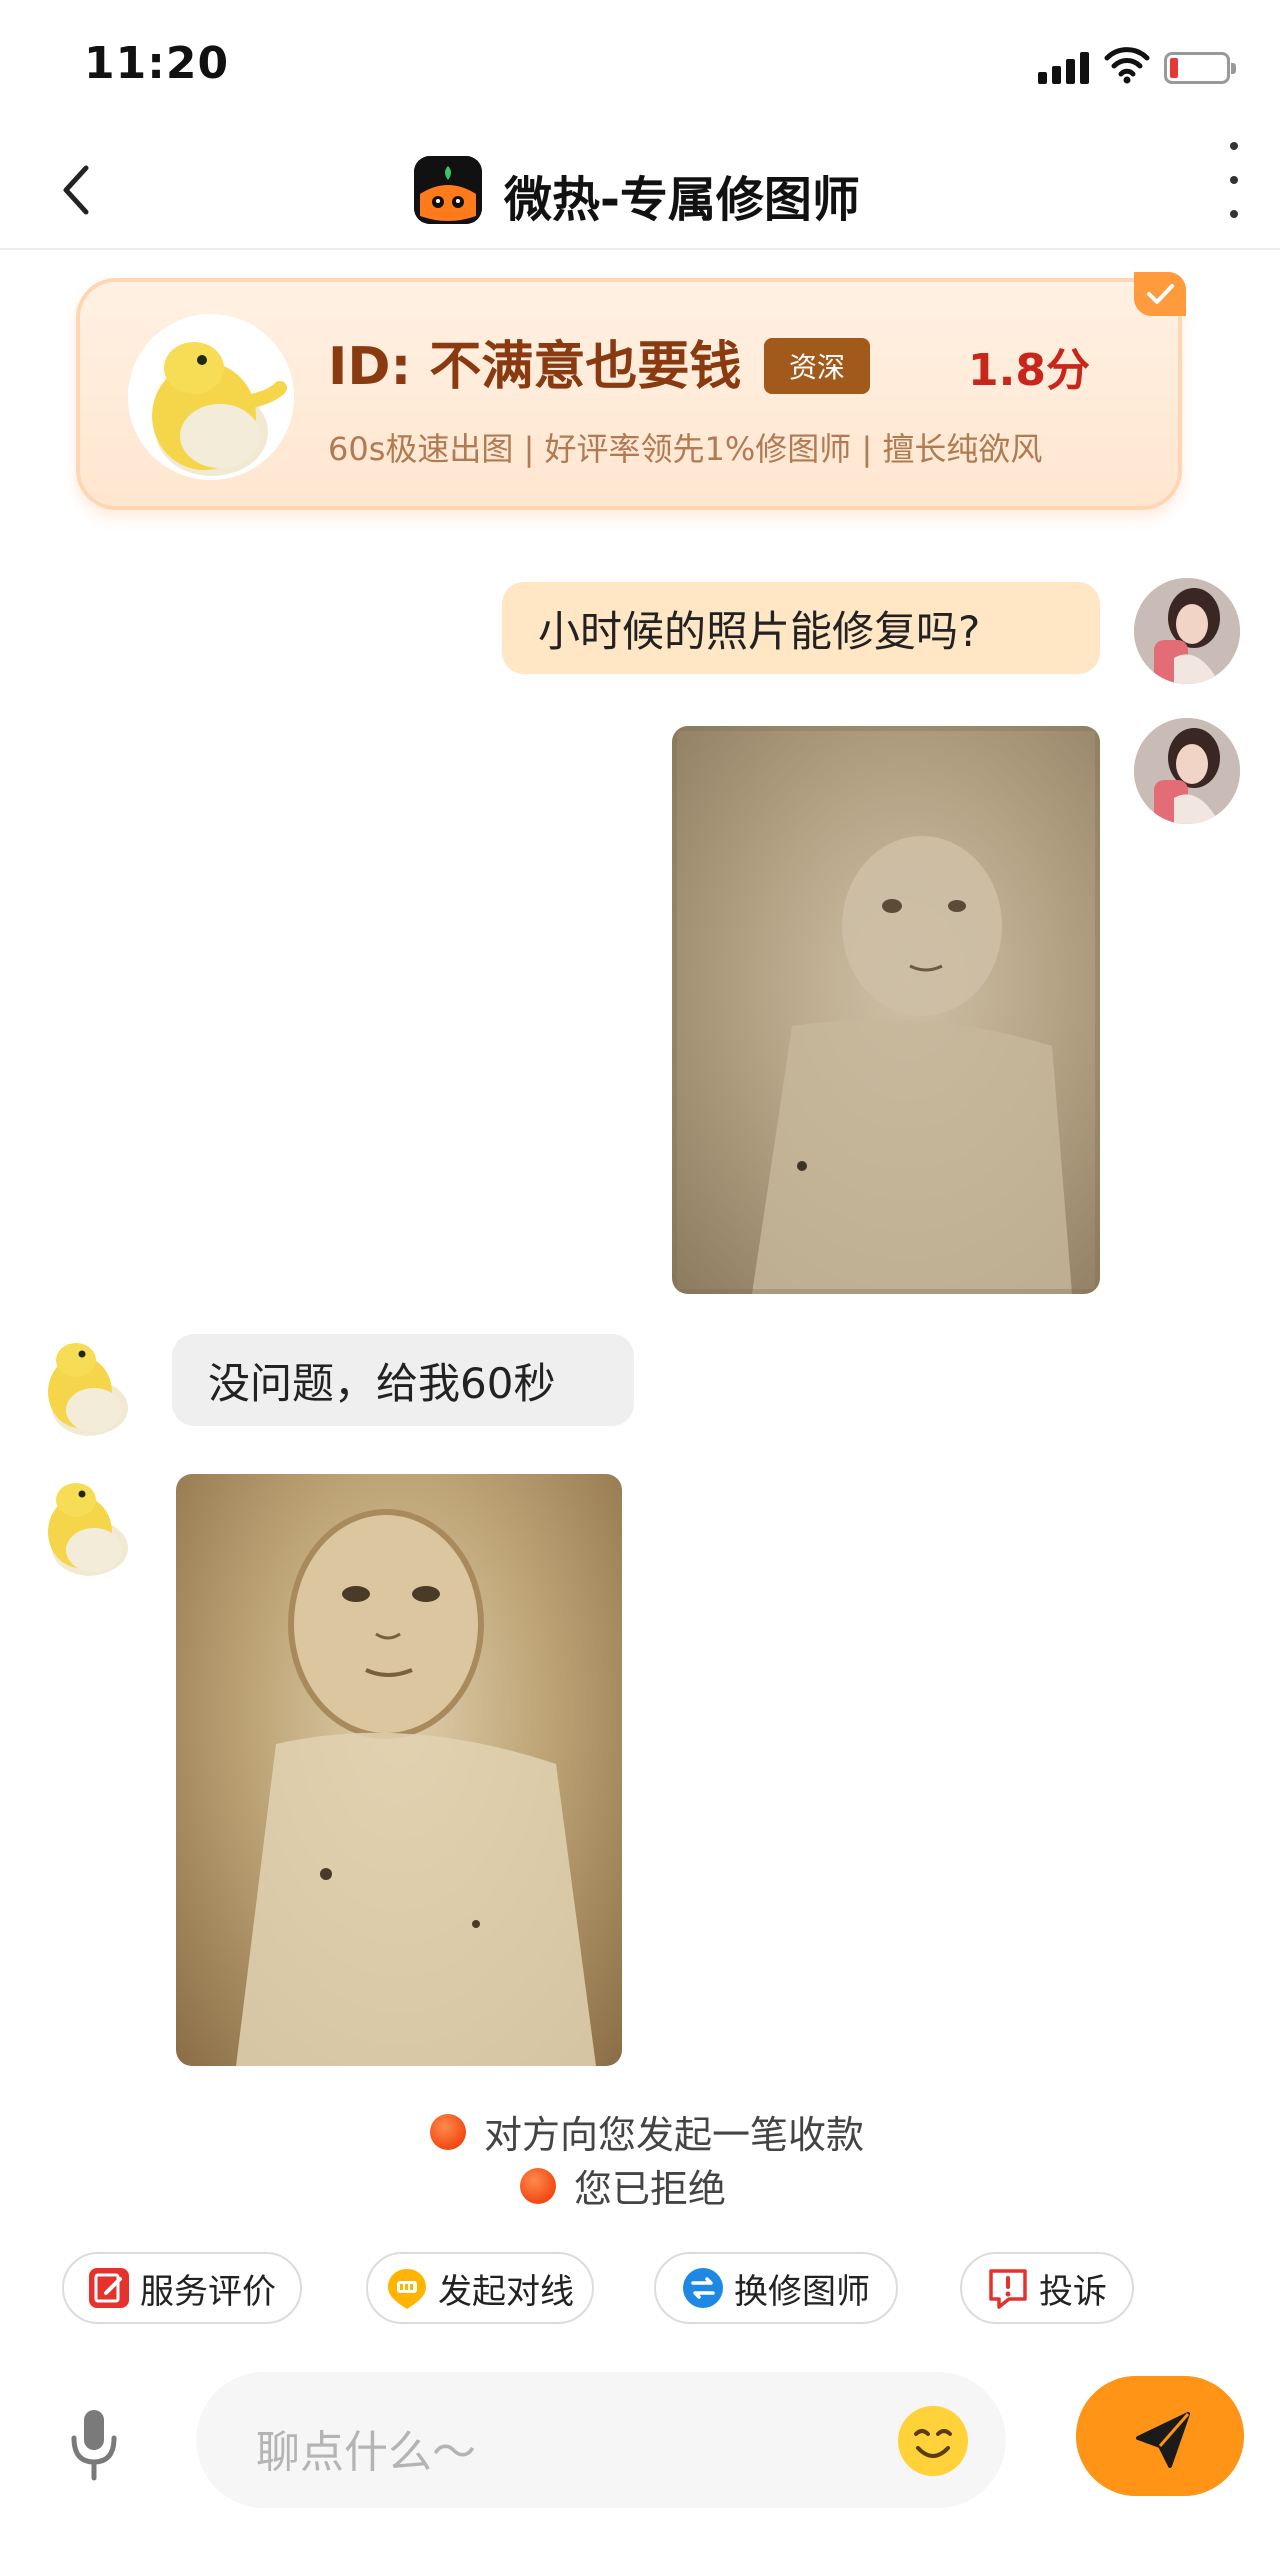 This screenshot has height=2560, width=1280. Describe the element at coordinates (601, 2440) in the screenshot. I see `message-input: 聊点什么～` at that location.